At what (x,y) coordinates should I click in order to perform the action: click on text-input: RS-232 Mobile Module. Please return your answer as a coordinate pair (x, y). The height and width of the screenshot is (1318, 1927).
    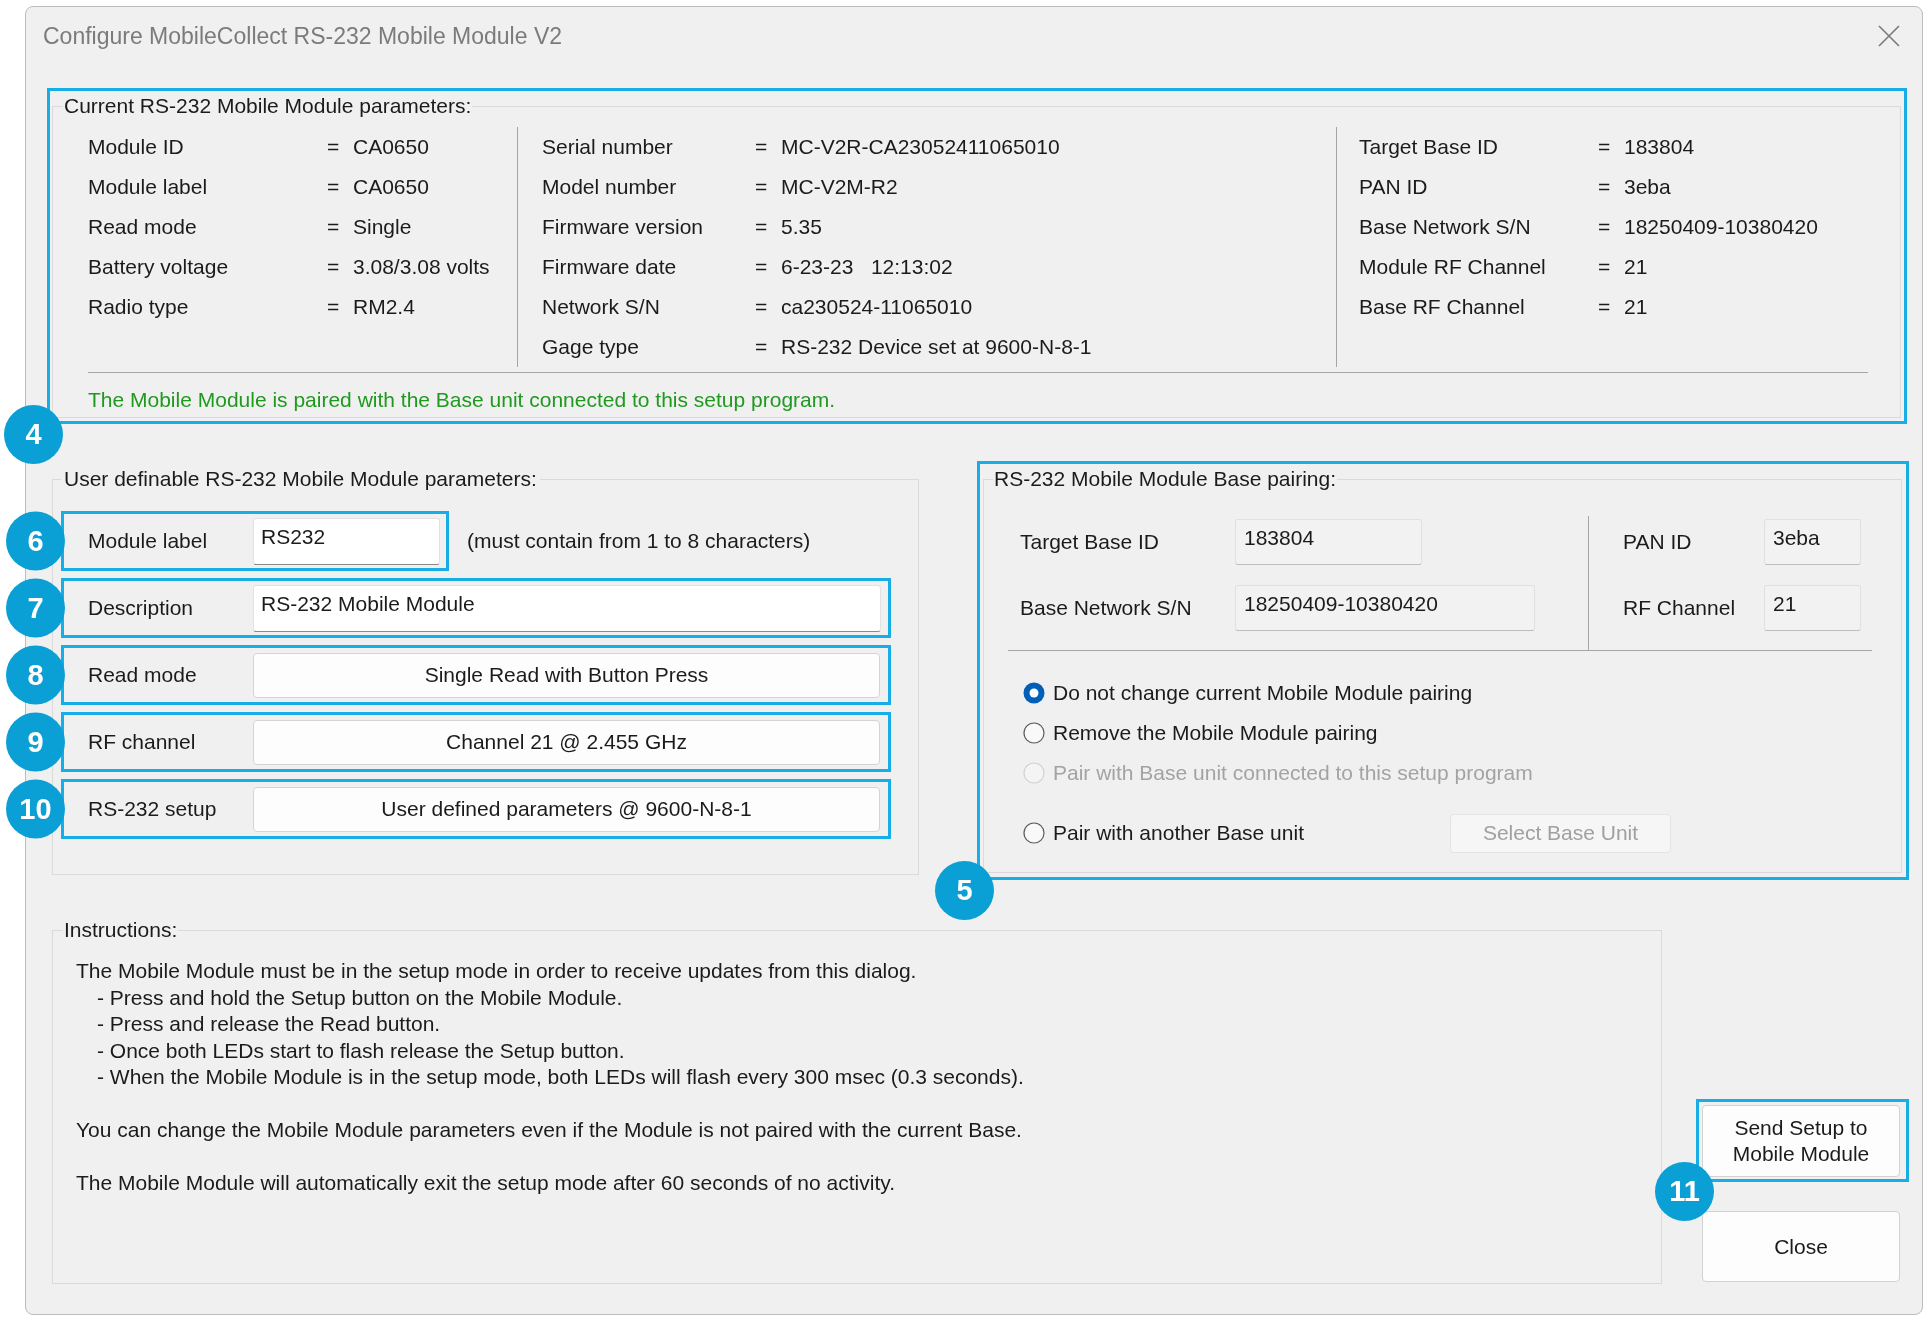
    Looking at the image, I should click on (567, 608).